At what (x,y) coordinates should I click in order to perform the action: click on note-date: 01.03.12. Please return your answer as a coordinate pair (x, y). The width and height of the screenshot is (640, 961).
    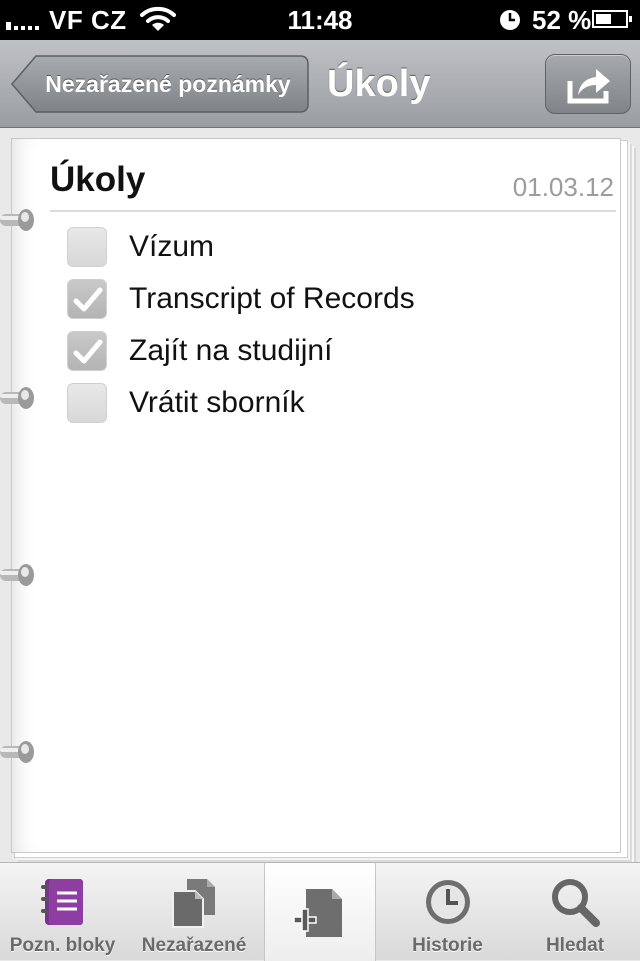
    Looking at the image, I should click on (563, 187).